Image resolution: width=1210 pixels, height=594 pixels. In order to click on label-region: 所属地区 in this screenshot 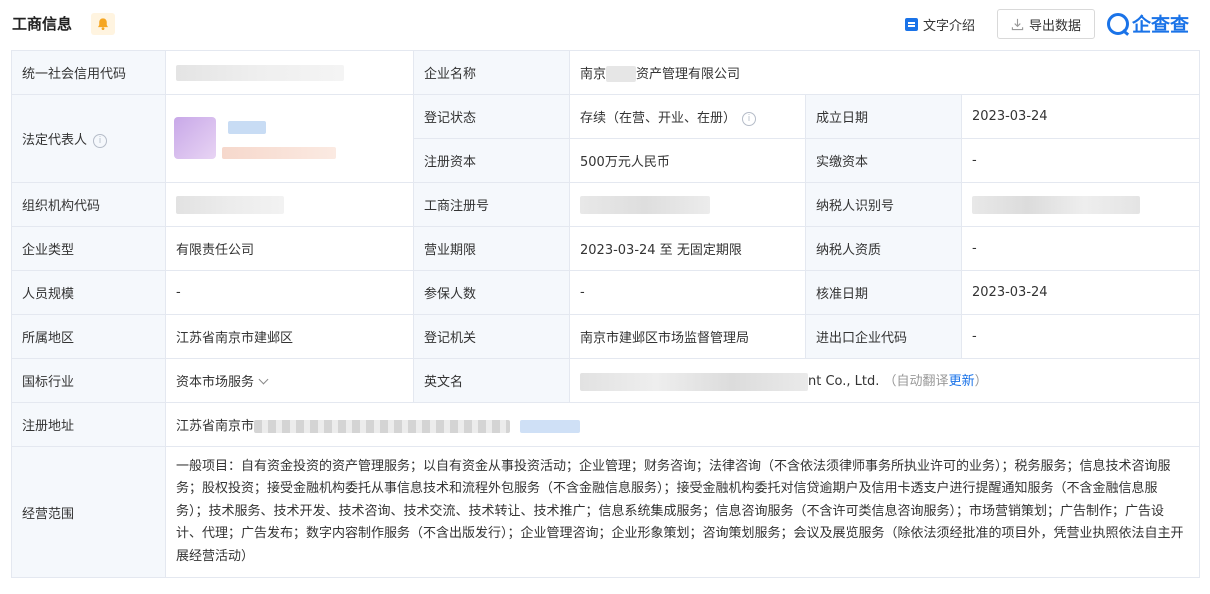, I will do `click(88, 336)`.